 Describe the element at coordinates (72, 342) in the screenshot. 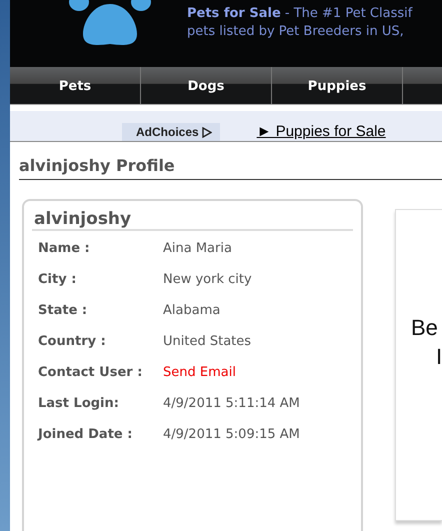

I see `field-label: Country :` at that location.